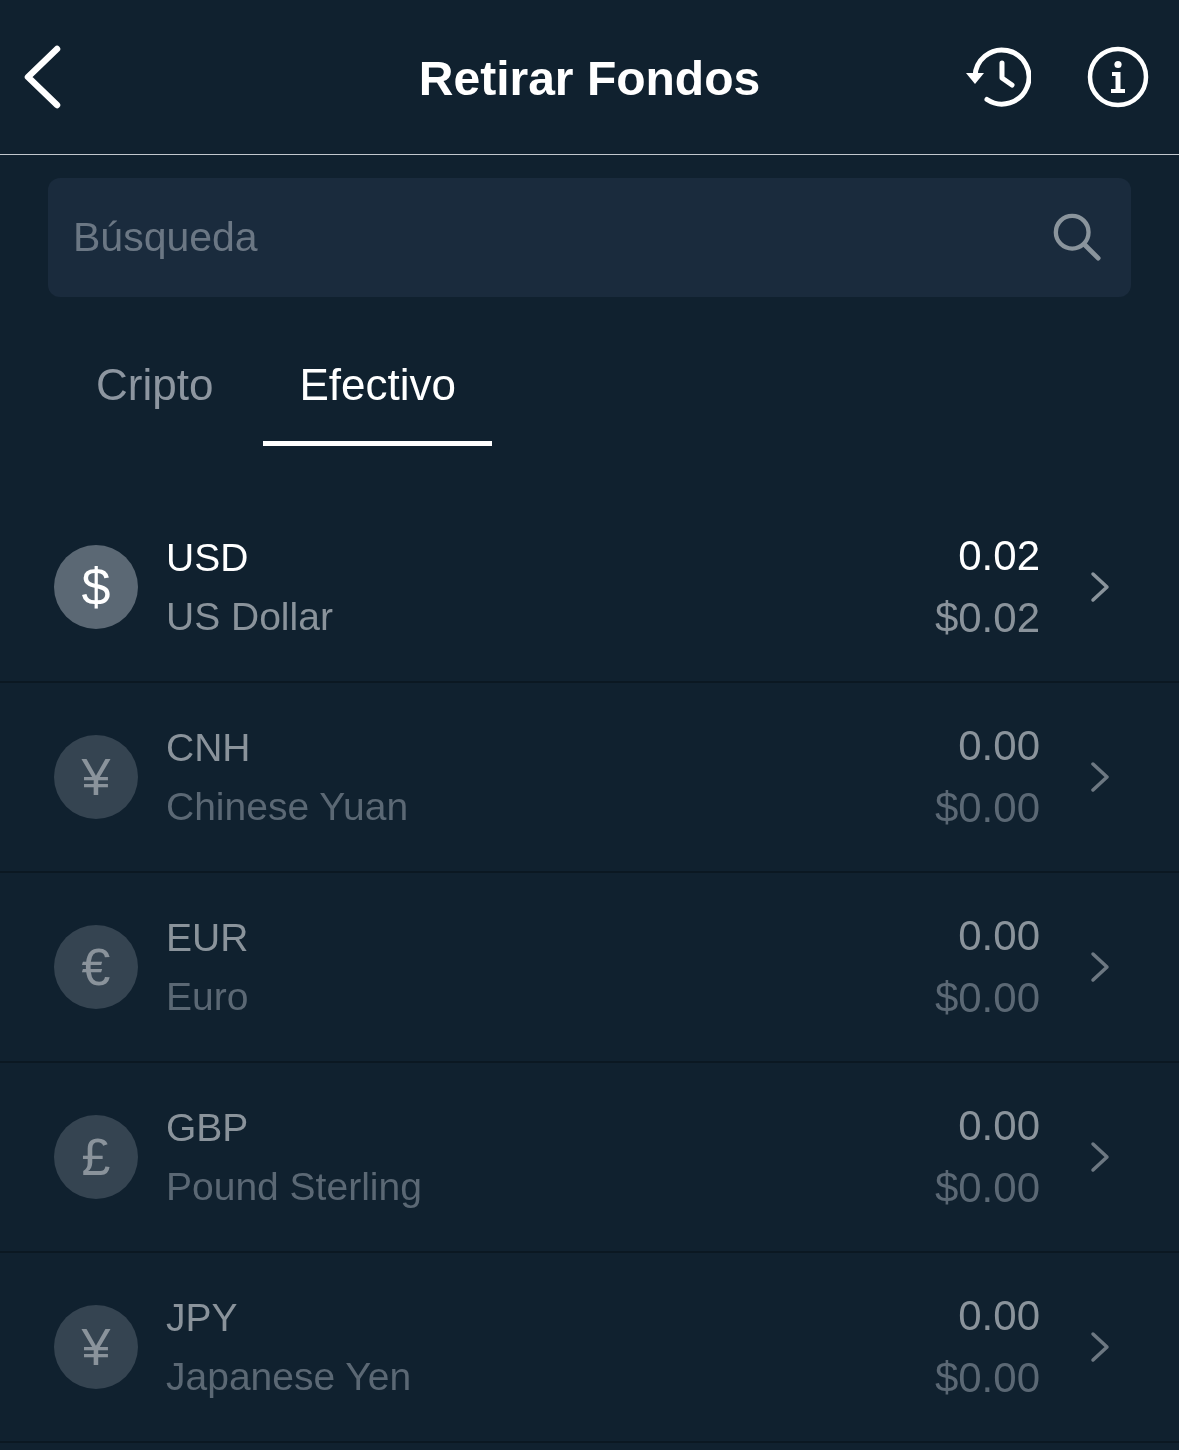 The image size is (1179, 1450). Describe the element at coordinates (589, 237) in the screenshot. I see `search-field: Búsqueda` at that location.